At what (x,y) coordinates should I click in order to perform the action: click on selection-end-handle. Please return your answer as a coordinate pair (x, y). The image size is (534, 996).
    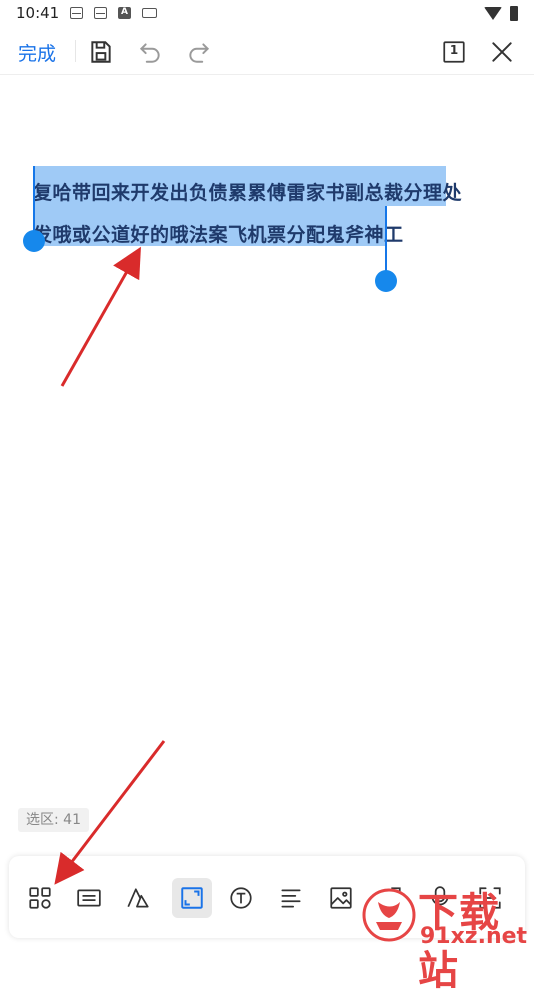
    Looking at the image, I should click on (386, 281).